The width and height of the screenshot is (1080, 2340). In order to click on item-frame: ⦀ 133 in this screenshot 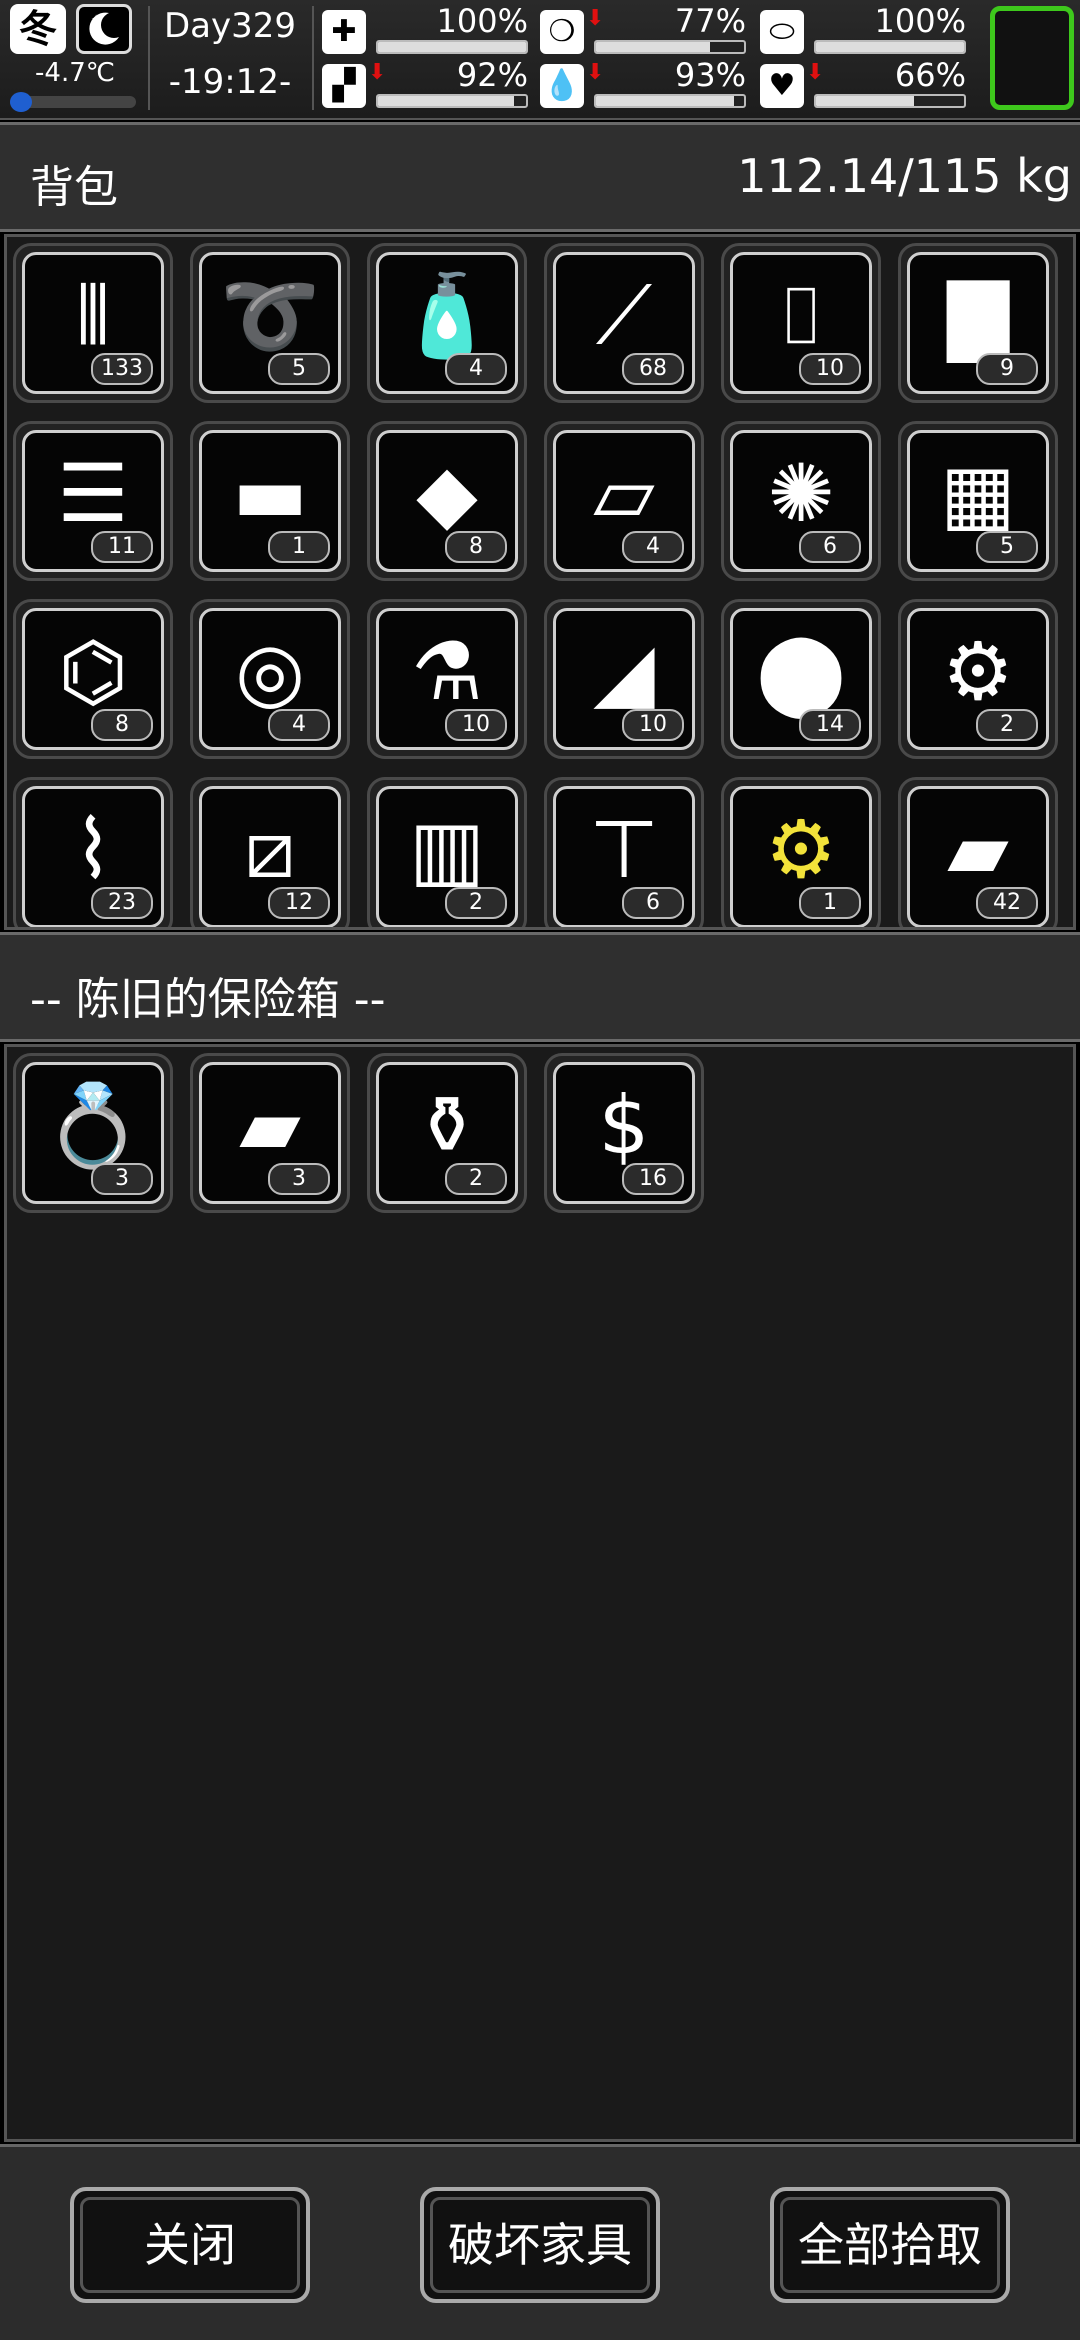, I will do `click(93, 323)`.